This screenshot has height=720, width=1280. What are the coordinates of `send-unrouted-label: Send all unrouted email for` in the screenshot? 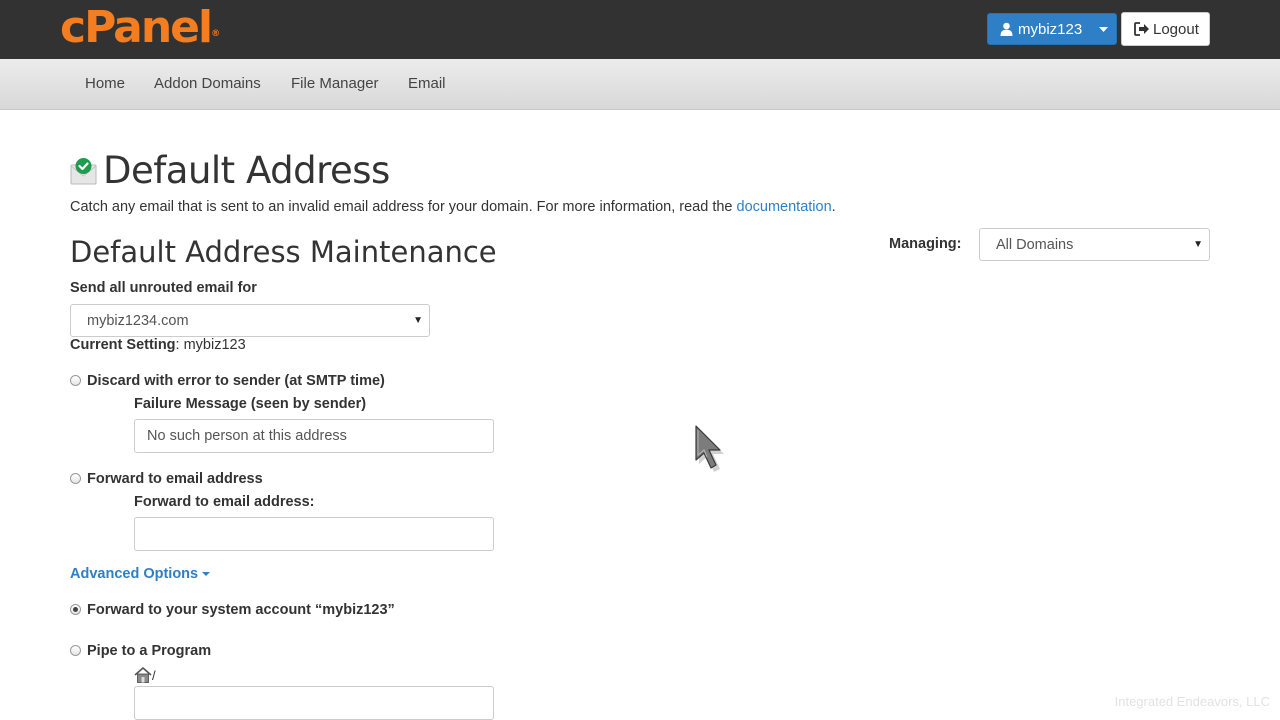 It's located at (163, 288).